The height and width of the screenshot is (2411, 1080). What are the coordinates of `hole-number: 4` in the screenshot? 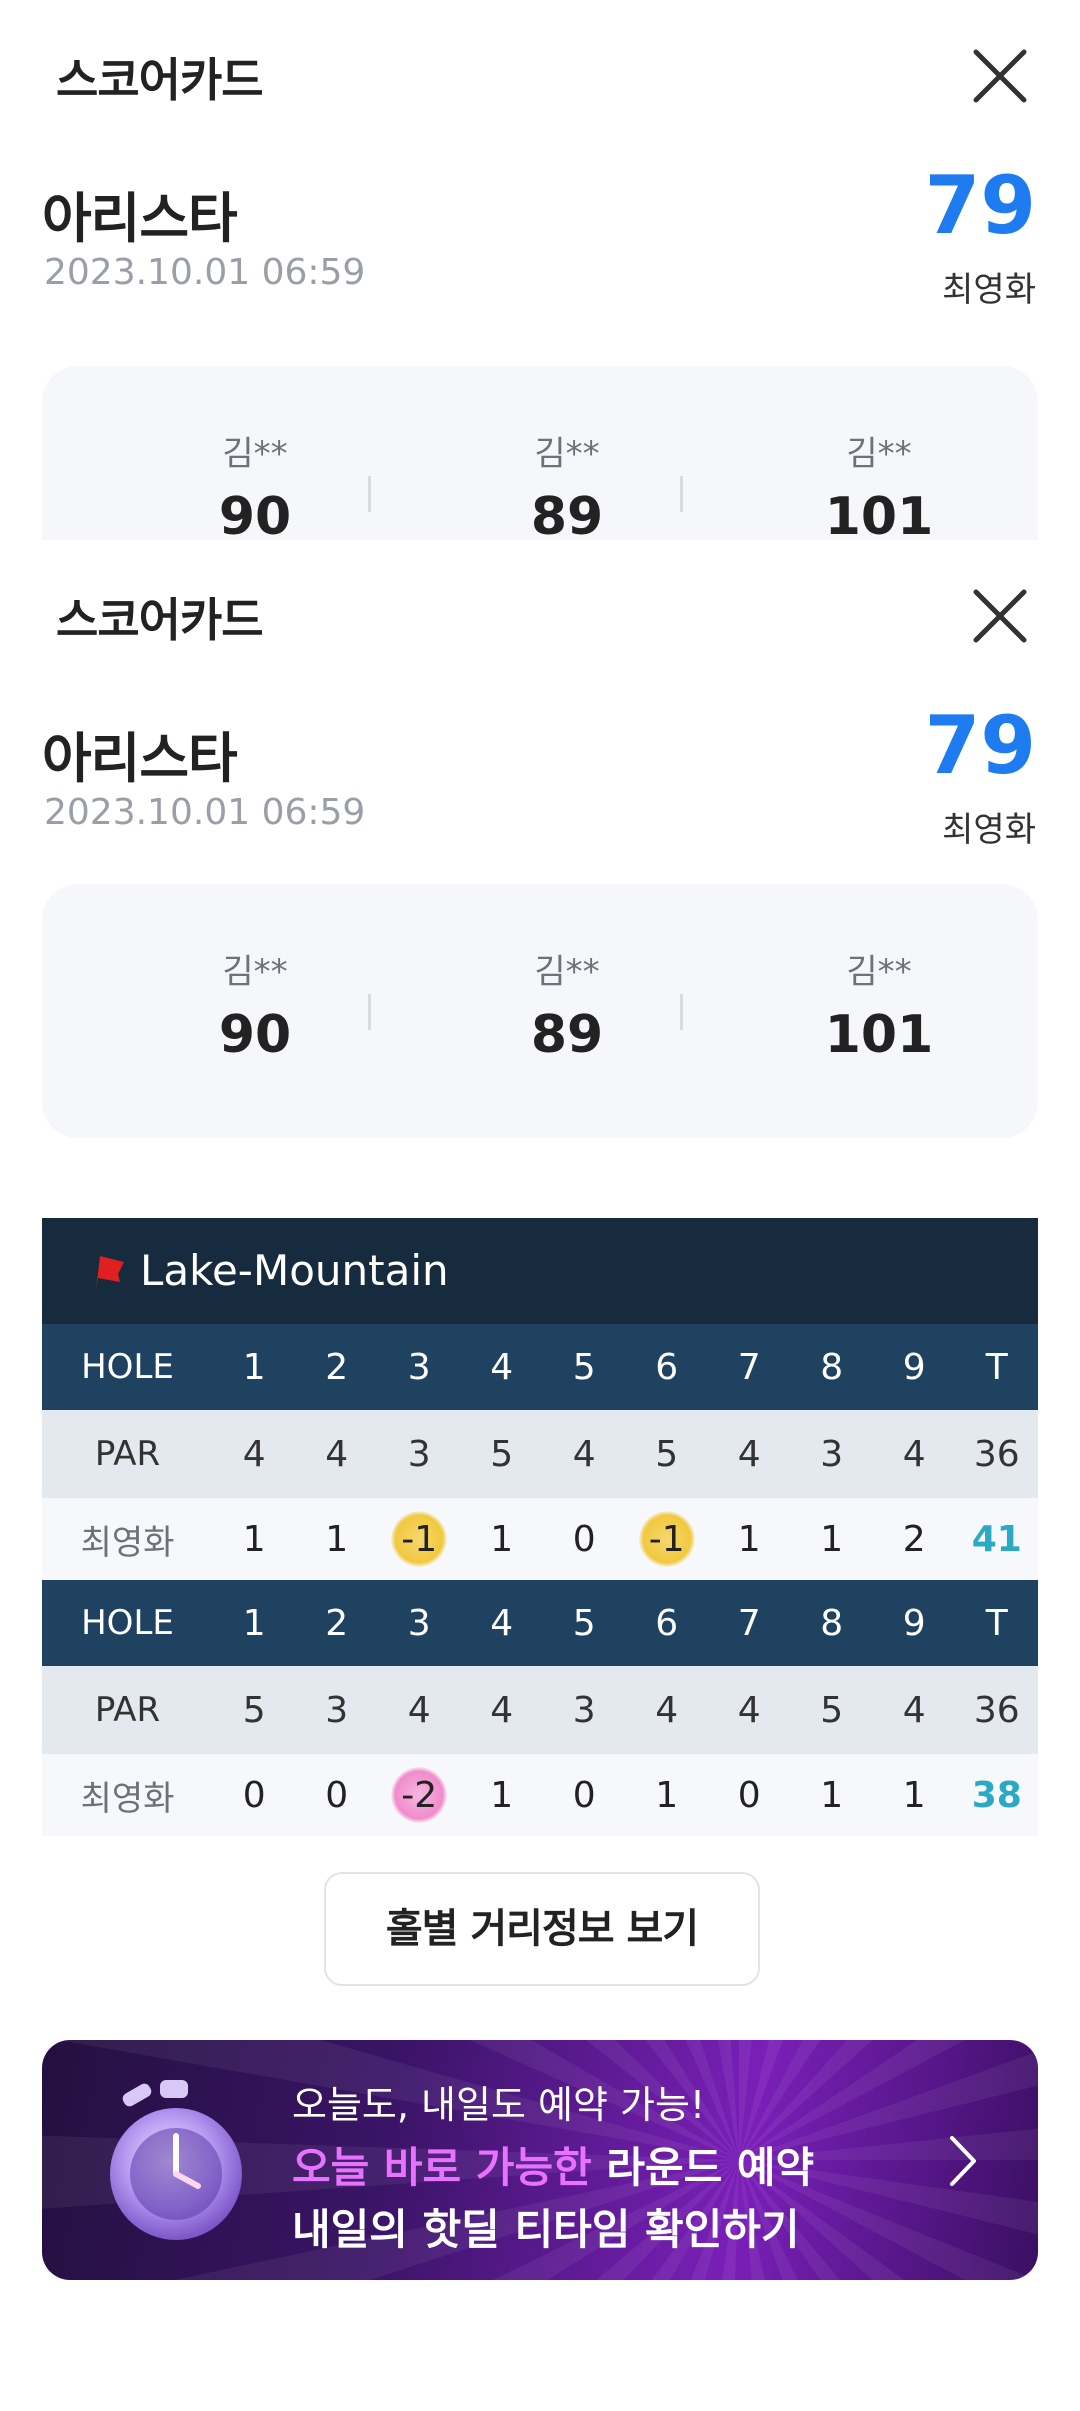 It's located at (502, 1367).